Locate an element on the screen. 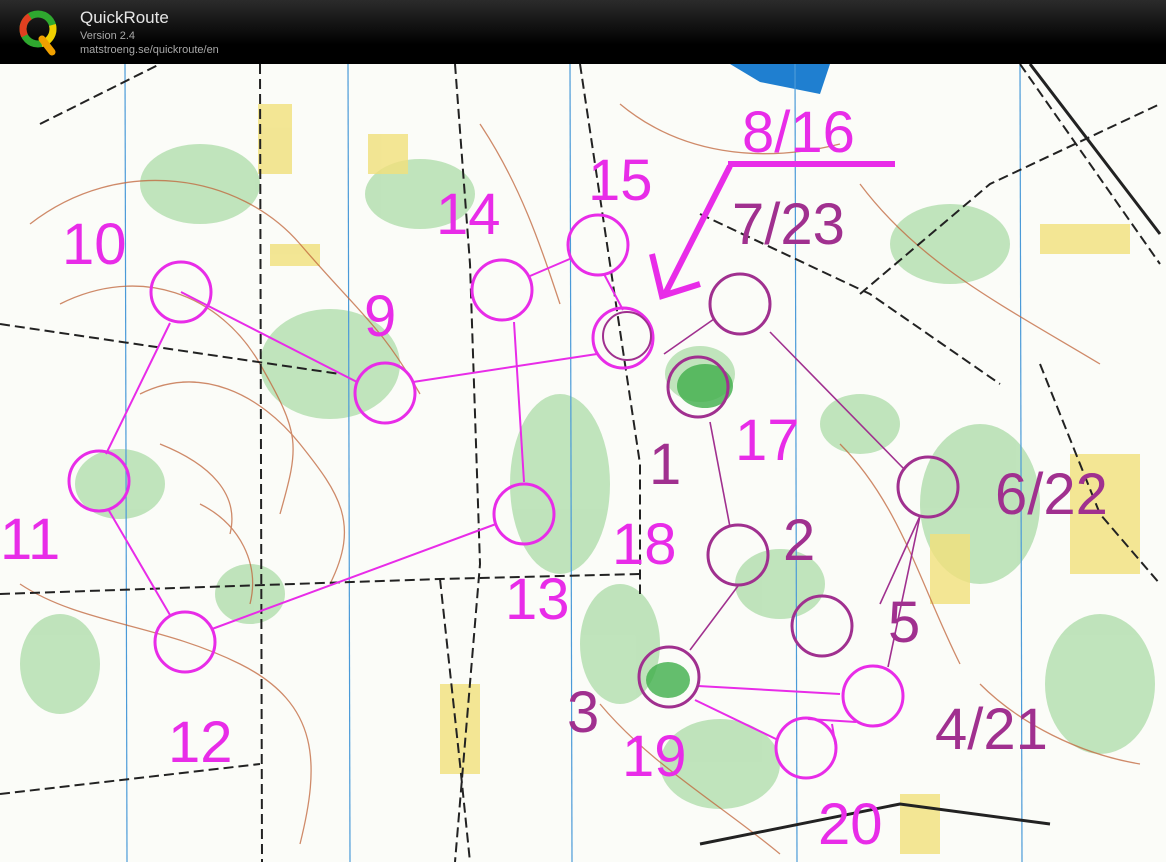 The width and height of the screenshot is (1166, 862). control-label: 14 is located at coordinates (468, 214).